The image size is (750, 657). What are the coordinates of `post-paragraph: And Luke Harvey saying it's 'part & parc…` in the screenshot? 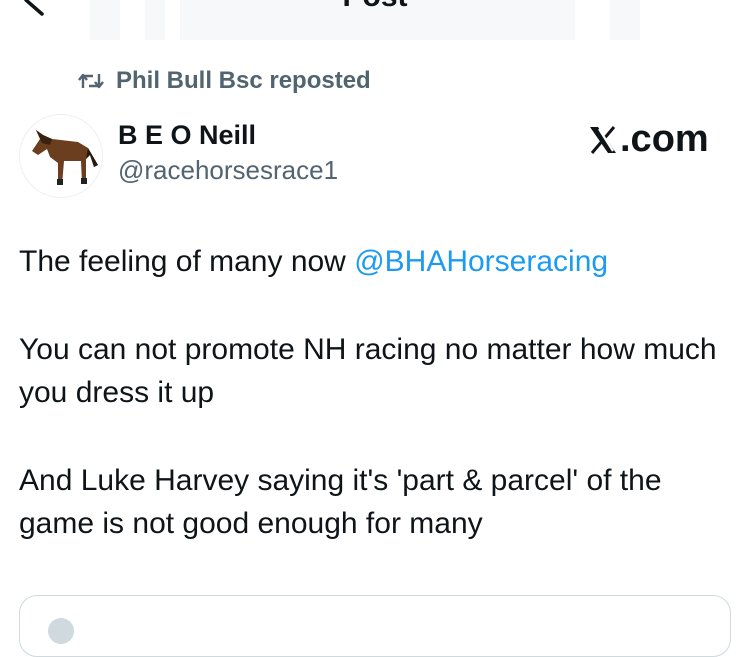 It's located at (340, 502).